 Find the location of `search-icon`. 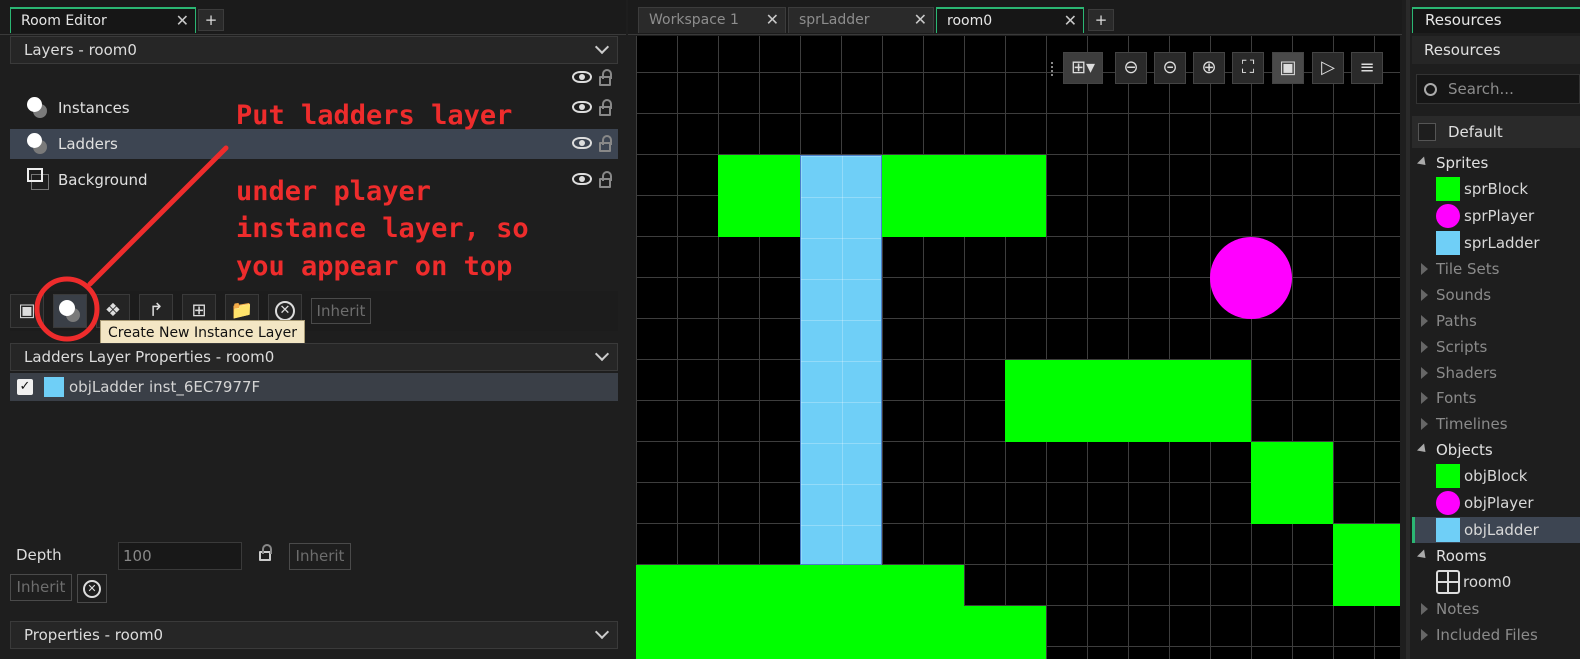

search-icon is located at coordinates (1430, 89).